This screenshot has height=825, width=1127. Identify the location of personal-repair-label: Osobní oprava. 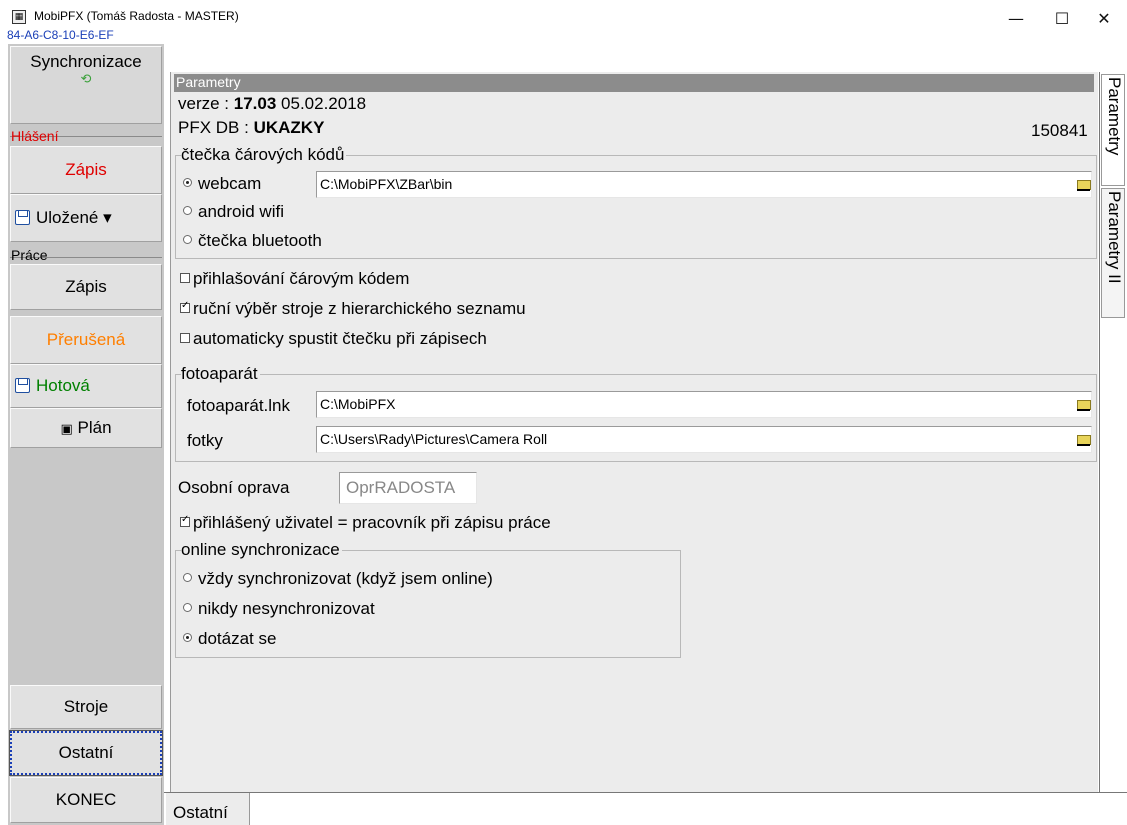
(234, 487).